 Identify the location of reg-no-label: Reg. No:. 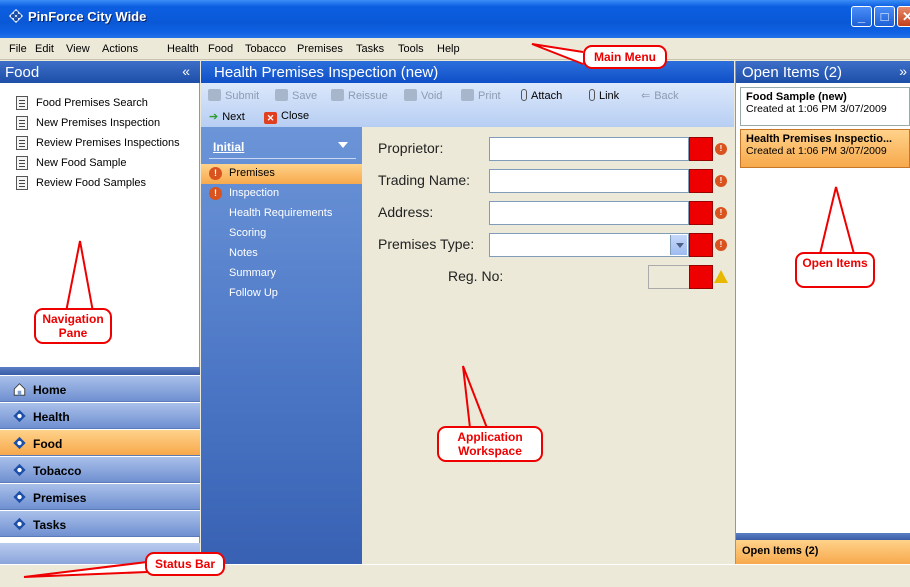
(476, 276).